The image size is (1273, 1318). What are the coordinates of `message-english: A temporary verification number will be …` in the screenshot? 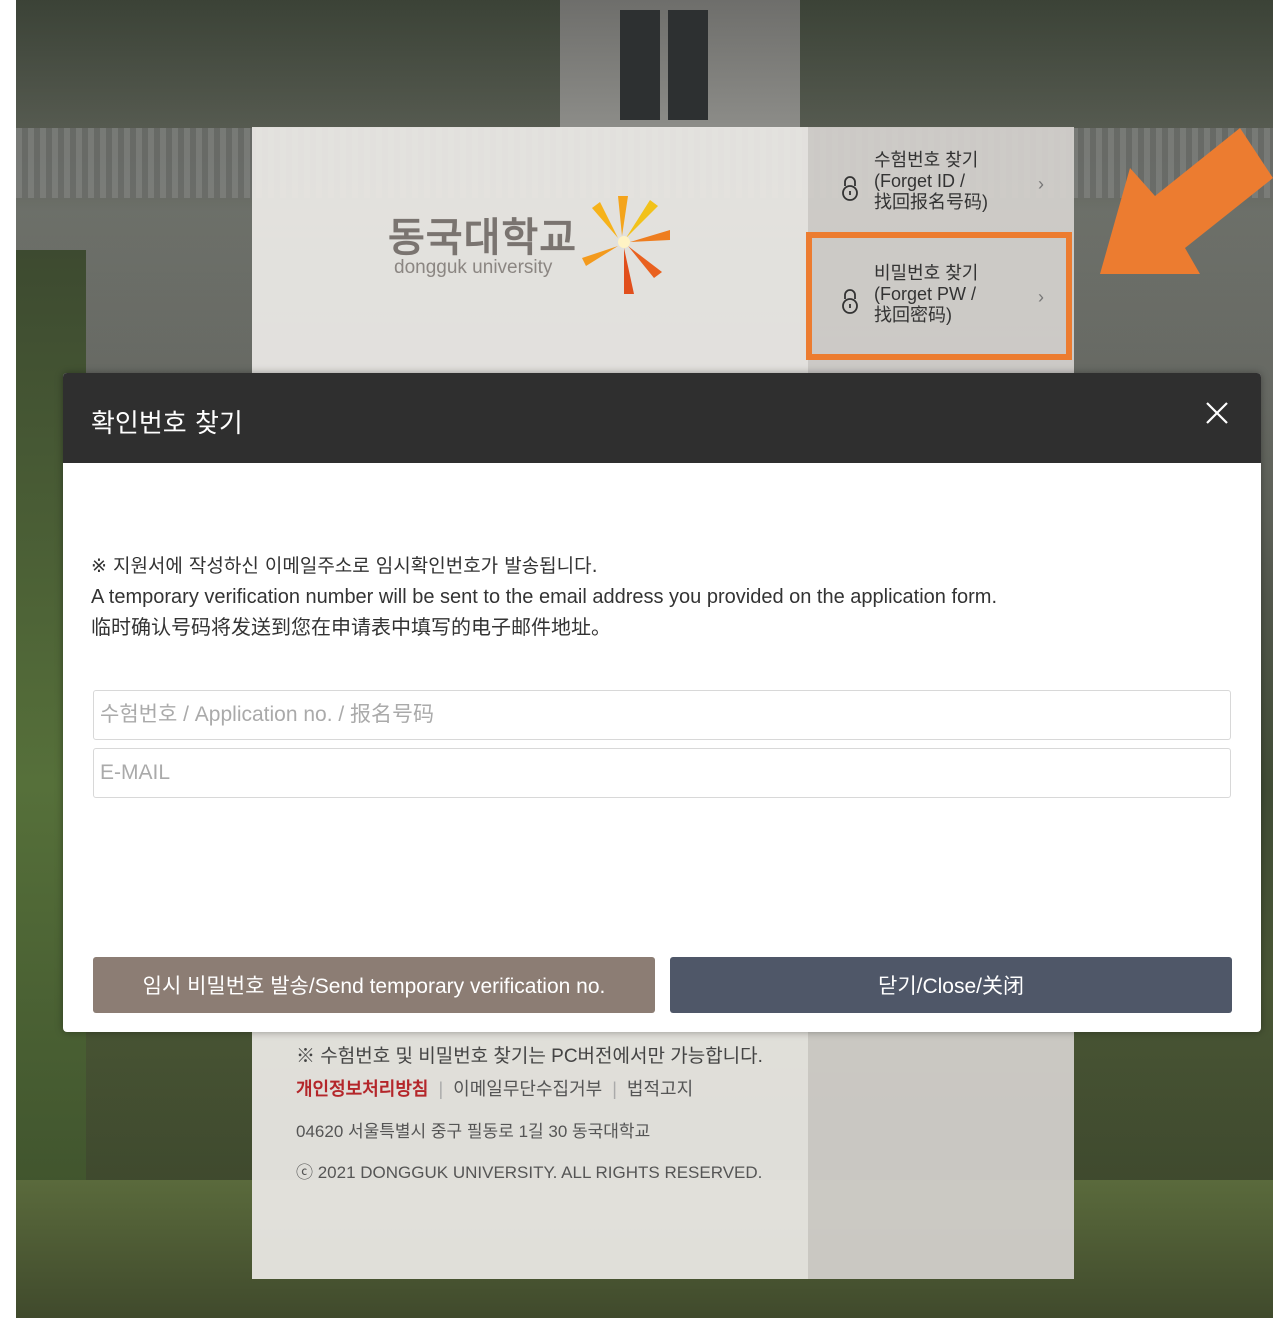 It's located at (544, 597).